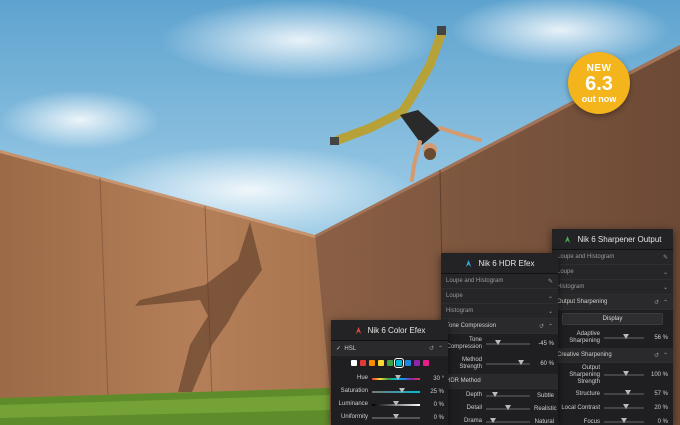 The height and width of the screenshot is (425, 680). What do you see at coordinates (499, 381) in the screenshot?
I see `section-hdr-method: HDR Method` at bounding box center [499, 381].